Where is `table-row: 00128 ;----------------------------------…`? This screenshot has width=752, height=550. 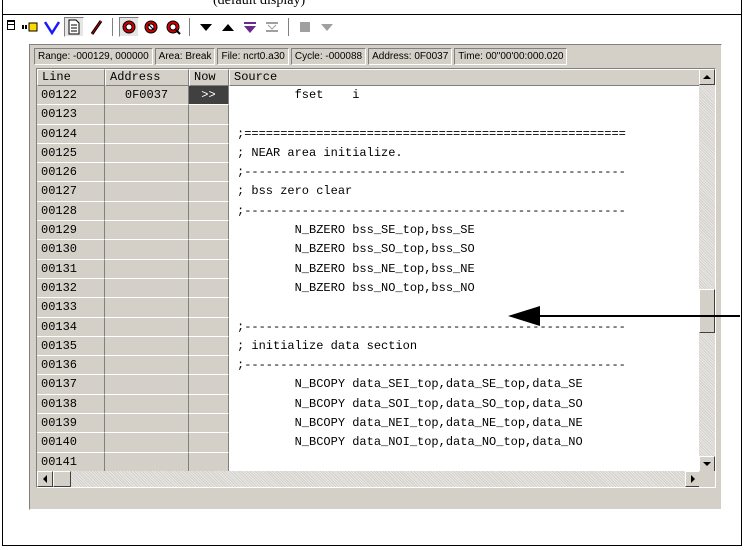
table-row: 00128 ;----------------------------------… is located at coordinates (369, 211).